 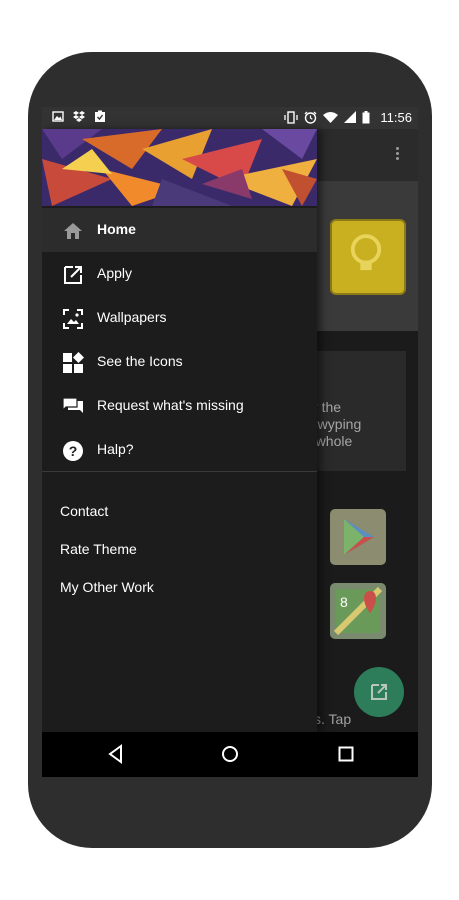 I want to click on drawer-item-label: Wallpapers, so click(x=132, y=317).